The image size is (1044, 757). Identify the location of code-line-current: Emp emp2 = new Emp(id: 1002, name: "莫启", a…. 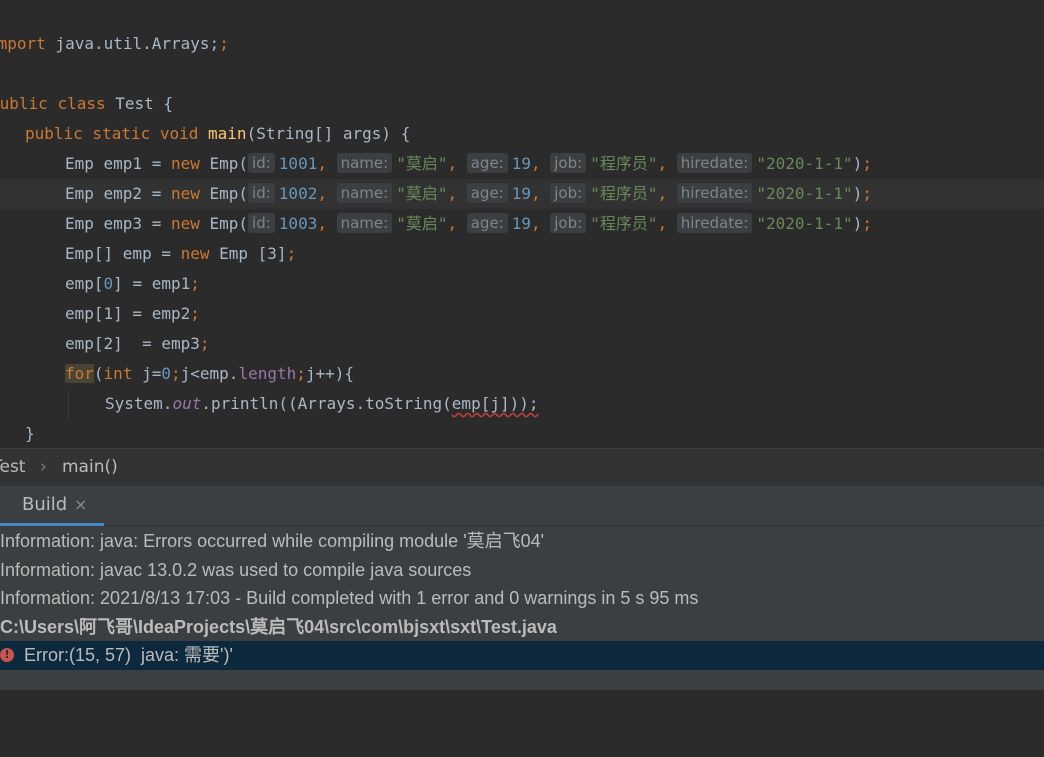
(522, 194).